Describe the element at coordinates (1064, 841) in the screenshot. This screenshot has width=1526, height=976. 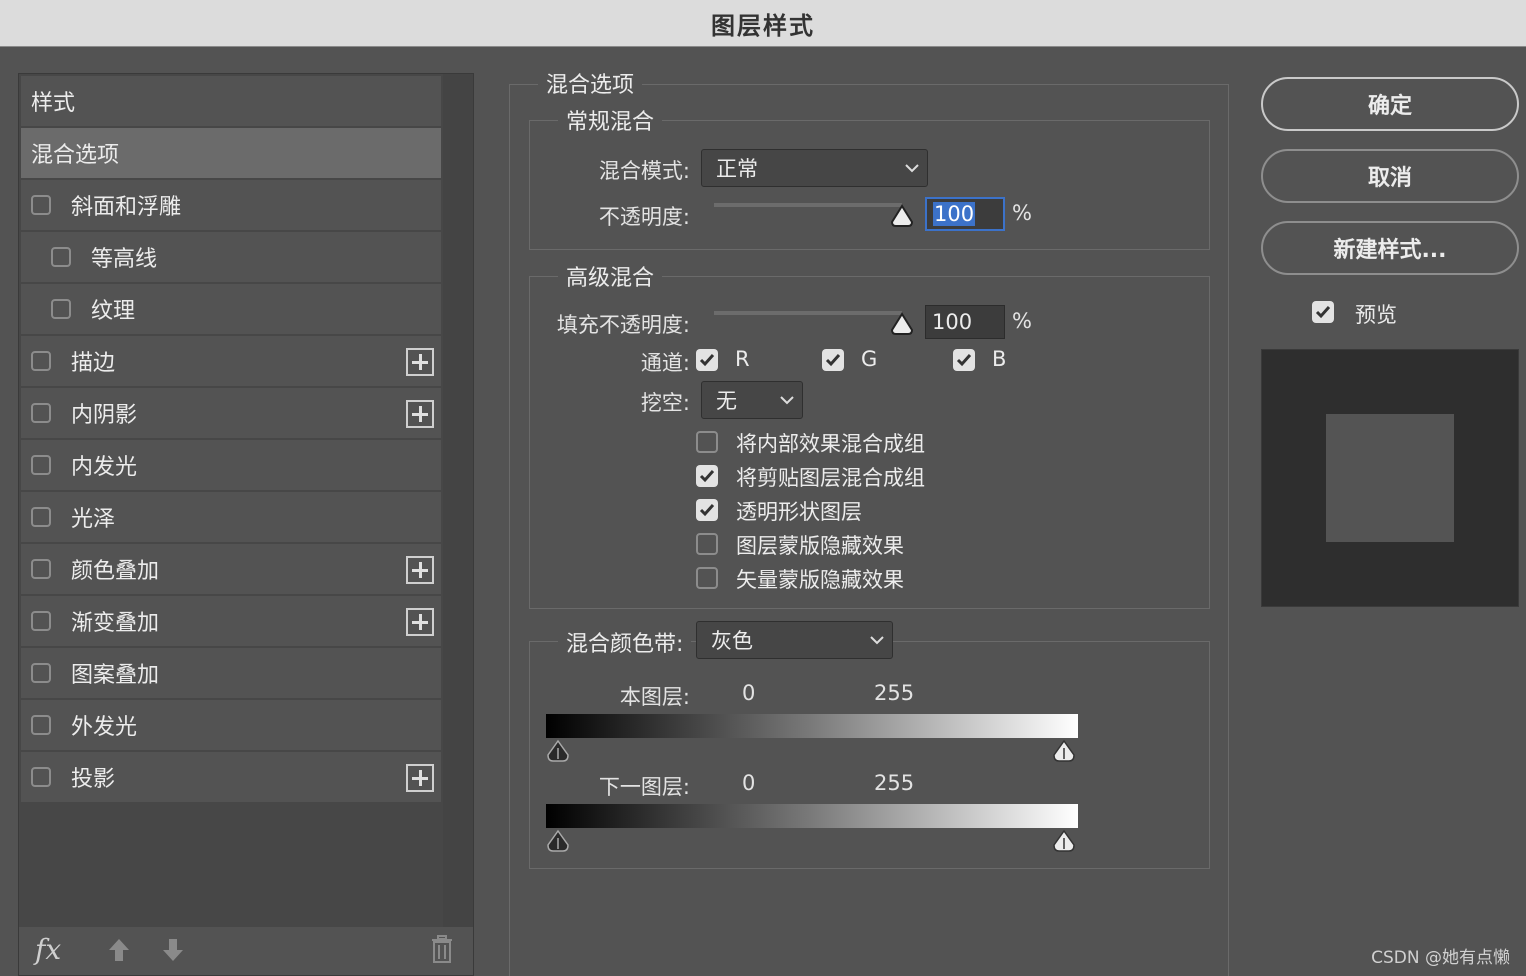
I see `underlying-layer-white-handle` at that location.